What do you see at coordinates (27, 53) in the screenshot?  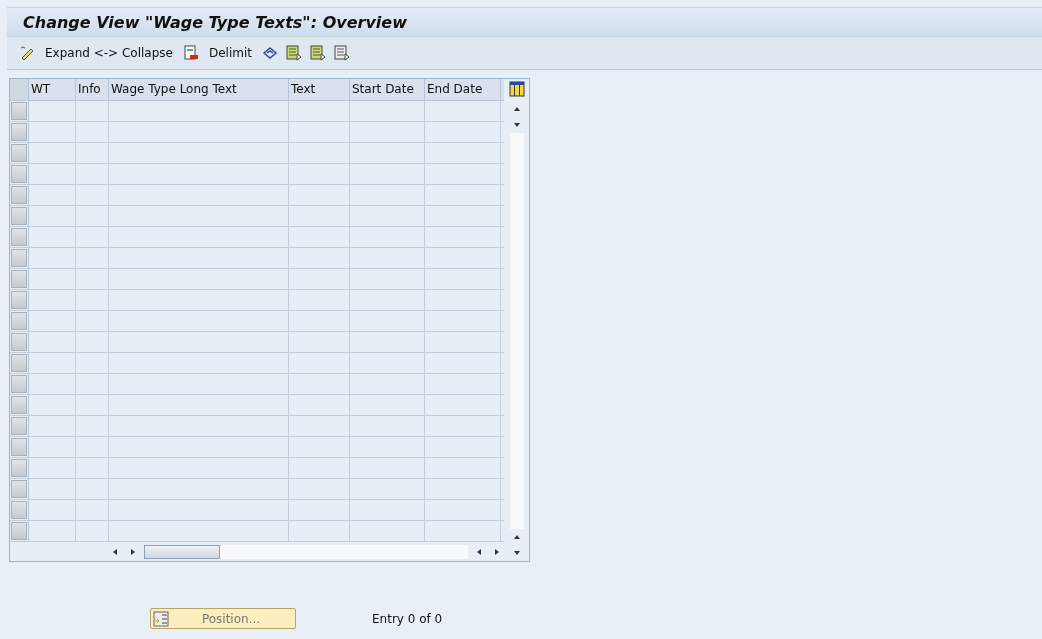 I see `pencil-icon` at bounding box center [27, 53].